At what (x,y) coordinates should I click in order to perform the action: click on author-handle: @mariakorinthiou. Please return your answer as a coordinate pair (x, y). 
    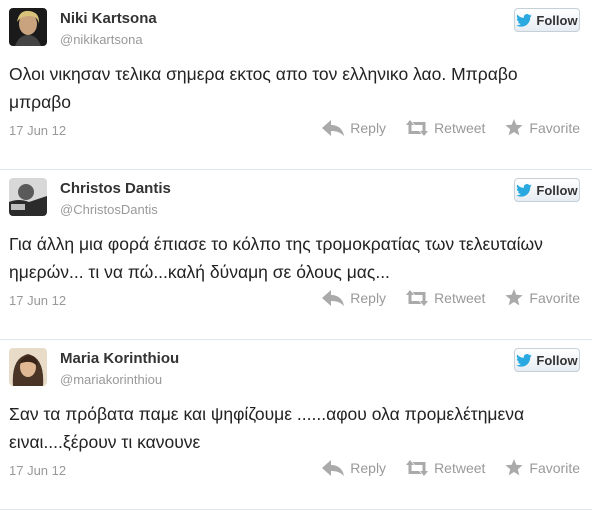
    Looking at the image, I should click on (111, 379).